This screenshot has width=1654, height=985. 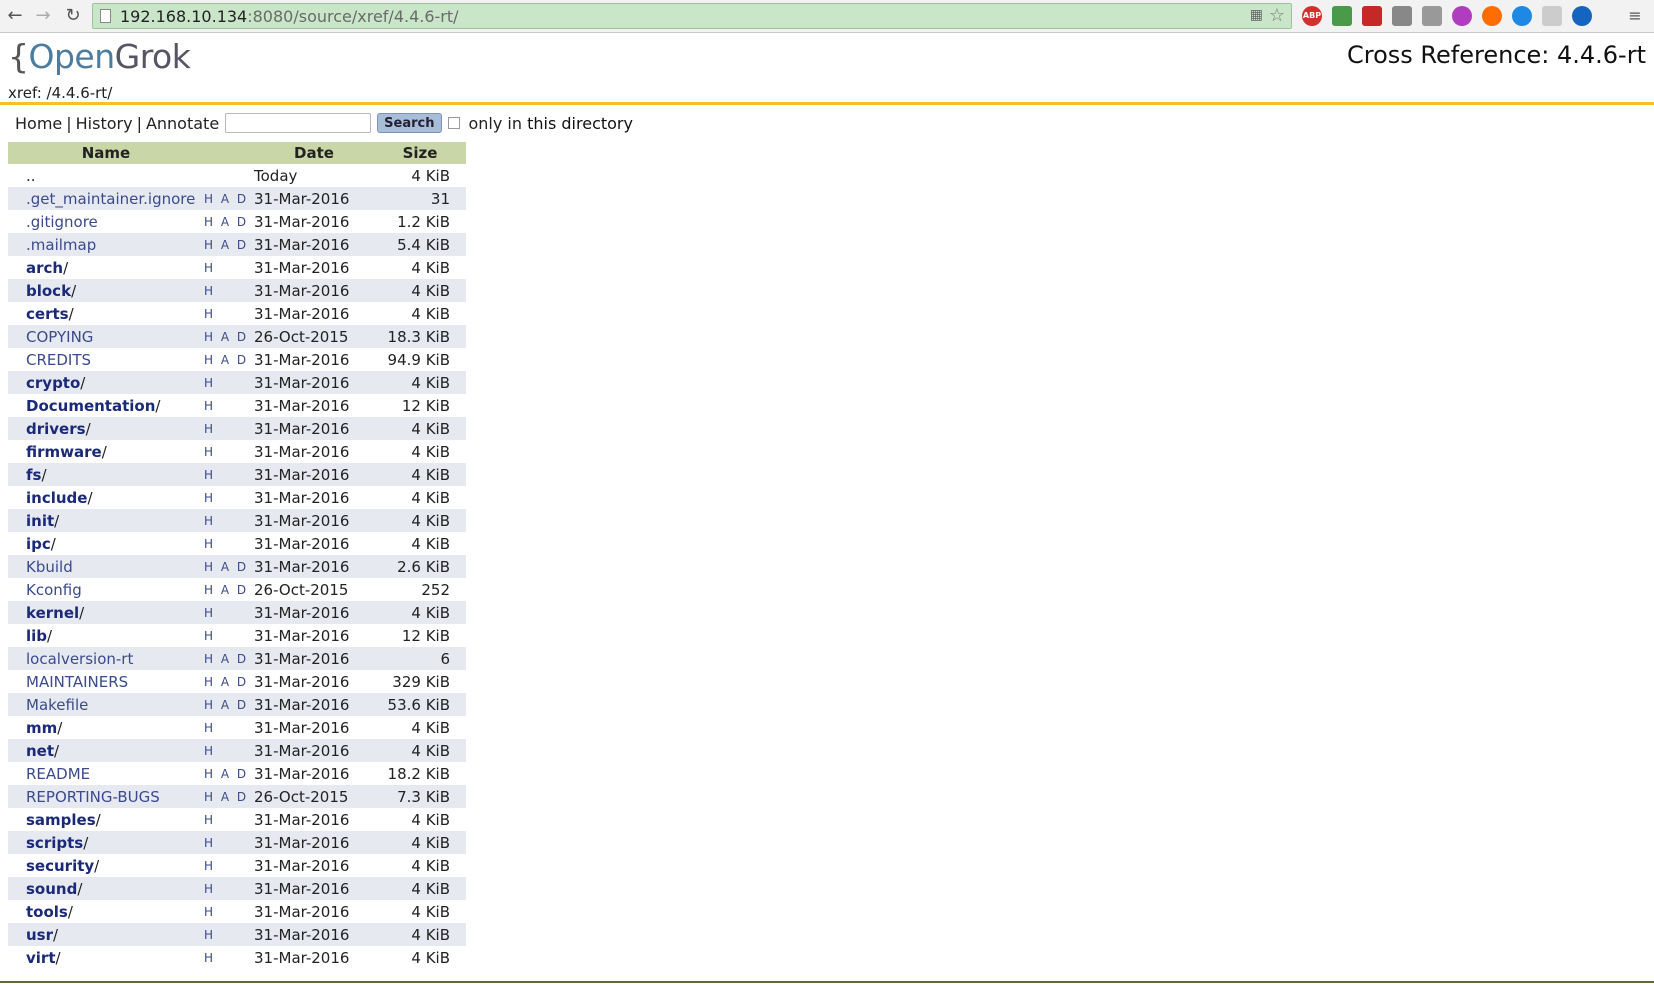 I want to click on forward-arrow-icon: →, so click(x=43, y=16).